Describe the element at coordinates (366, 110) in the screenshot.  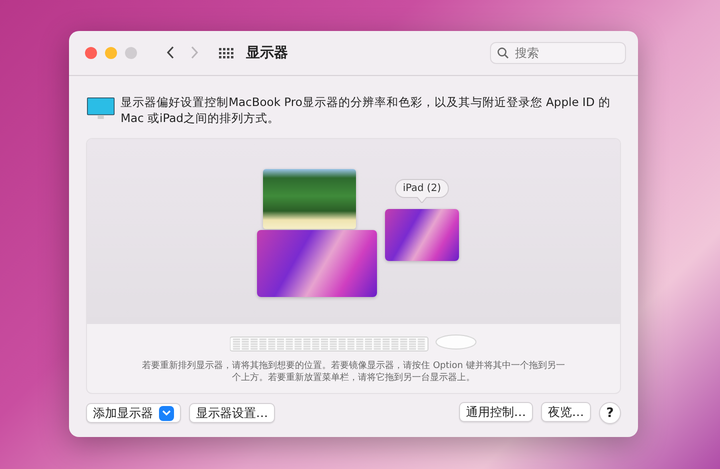
I see `description-text: 显示器偏好设置控制MacBook Pro显示器的分辨率和色彩，以及其与附近登录您 Apple ID 的 Mac 或iPad之间的排列方式。` at that location.